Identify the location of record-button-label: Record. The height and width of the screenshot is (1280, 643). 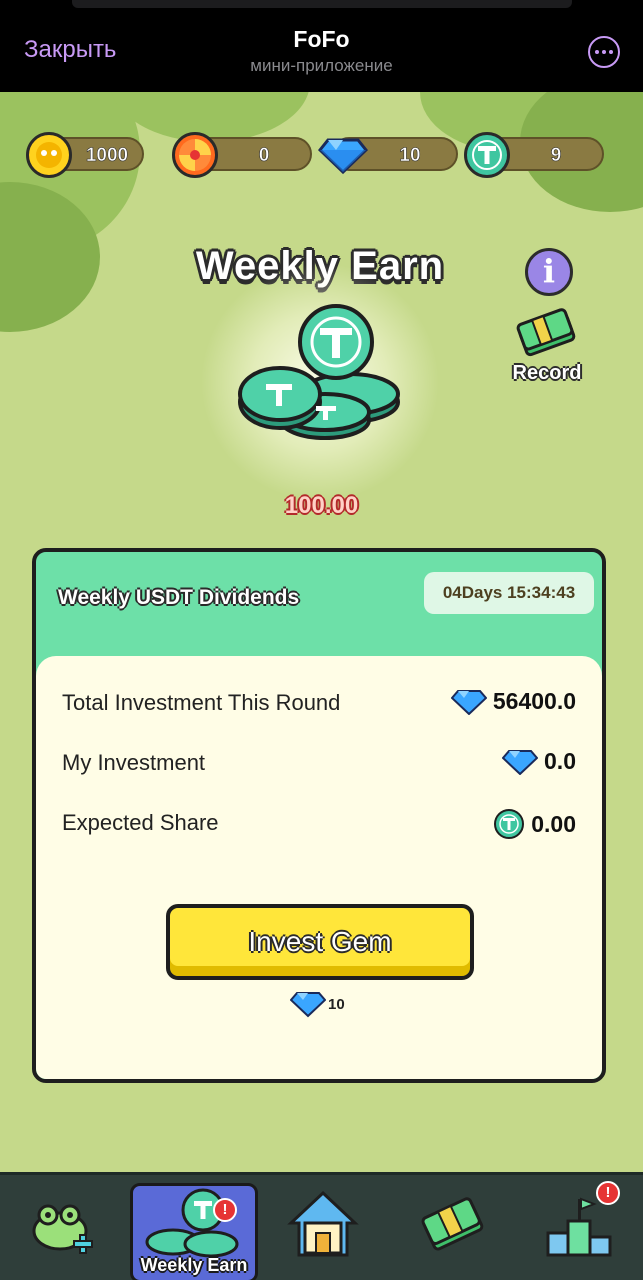
(547, 373).